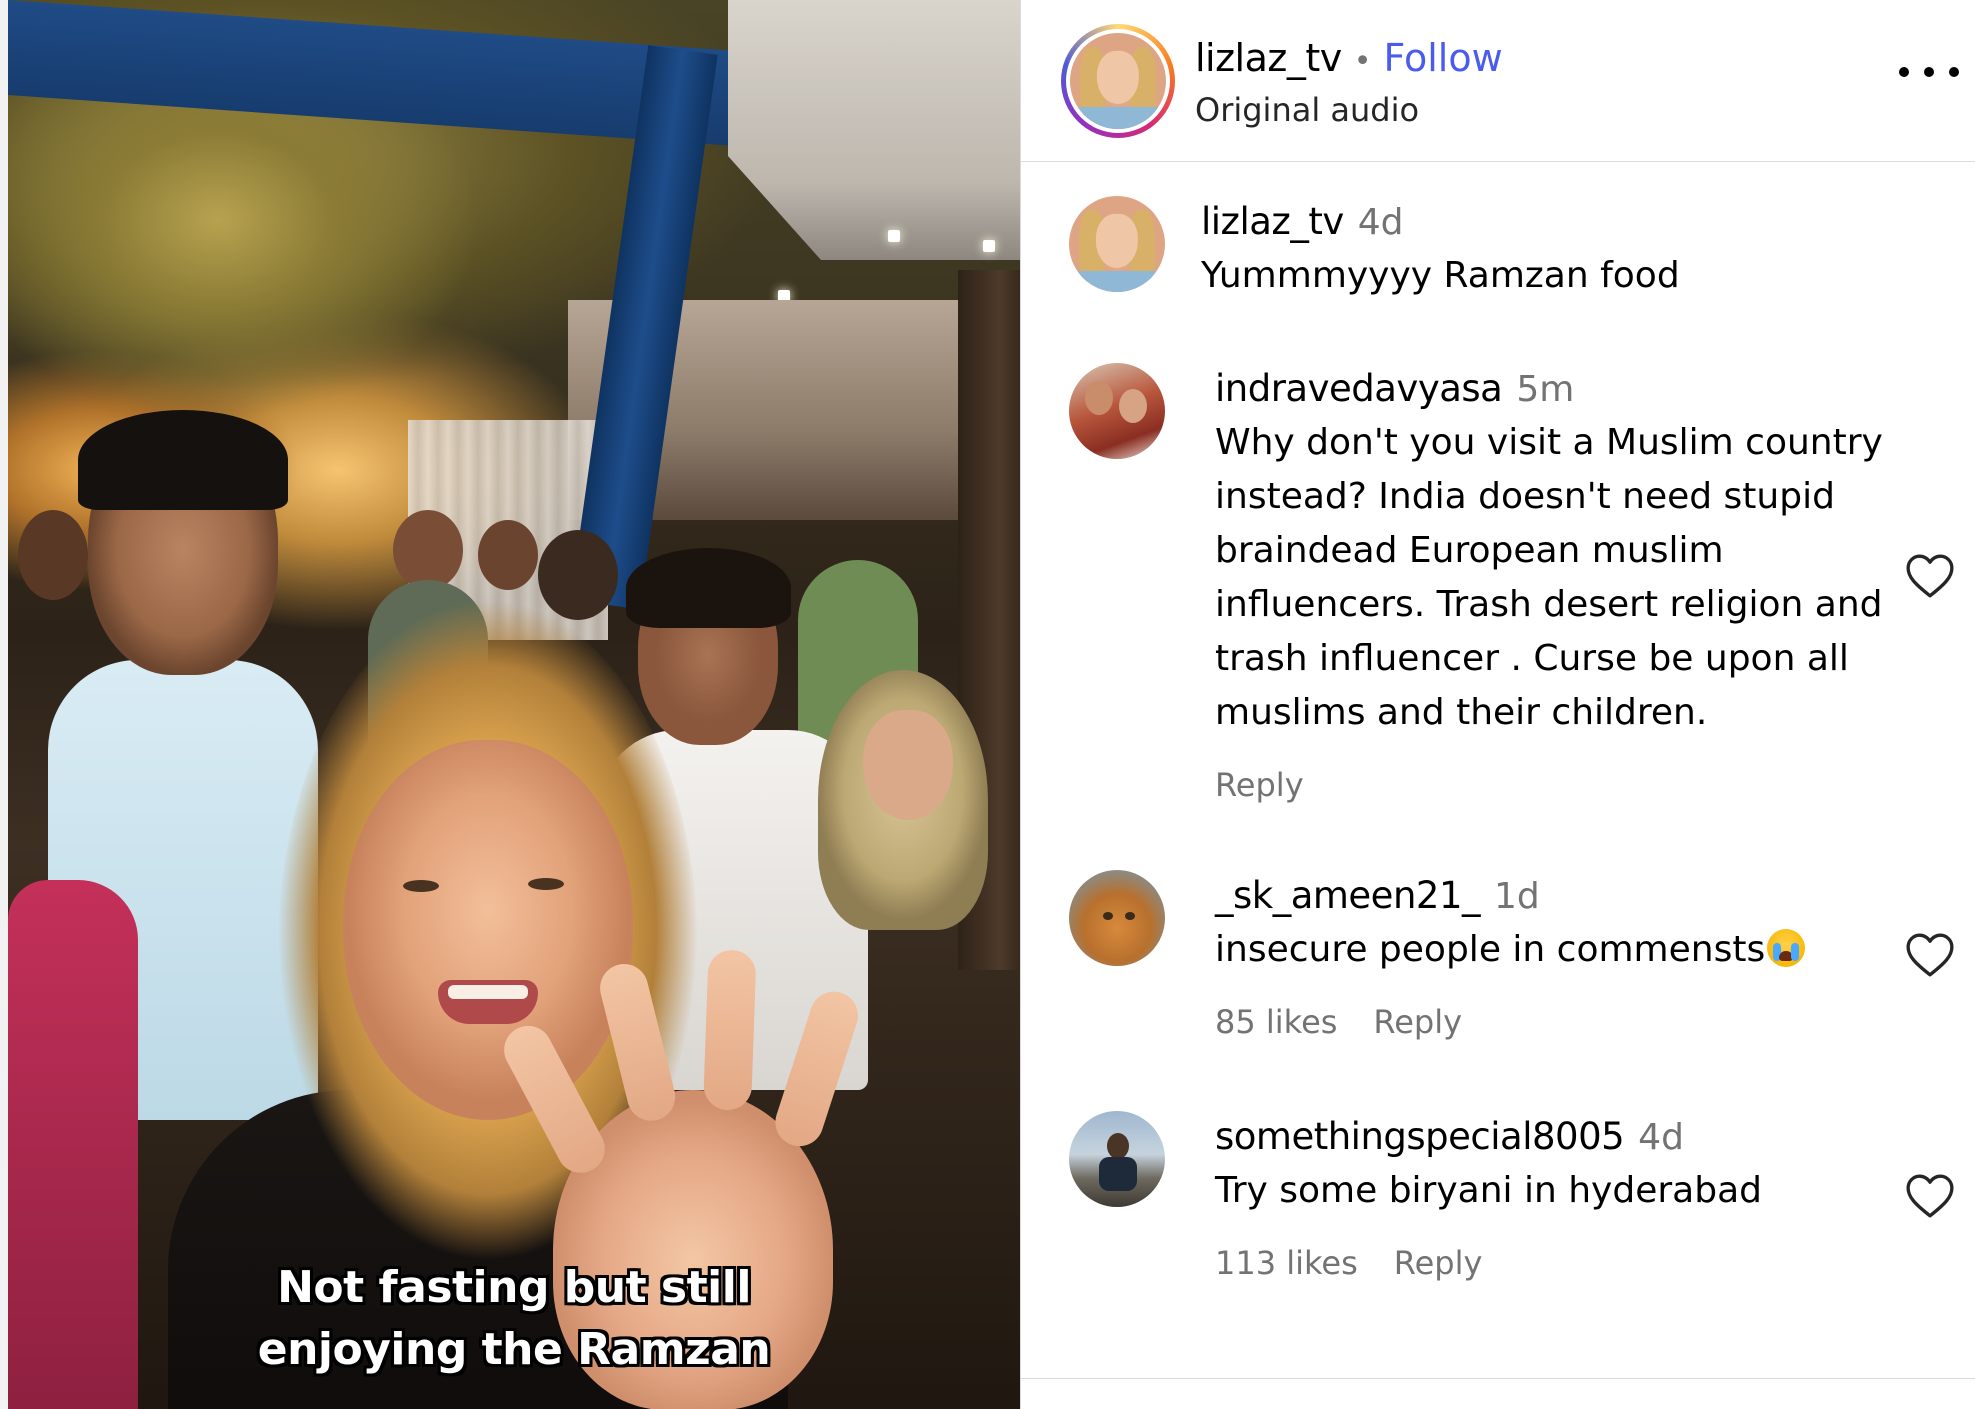 The image size is (1975, 1409). Describe the element at coordinates (1420, 1137) in the screenshot. I see `comment-username: somethingspecial8005` at that location.